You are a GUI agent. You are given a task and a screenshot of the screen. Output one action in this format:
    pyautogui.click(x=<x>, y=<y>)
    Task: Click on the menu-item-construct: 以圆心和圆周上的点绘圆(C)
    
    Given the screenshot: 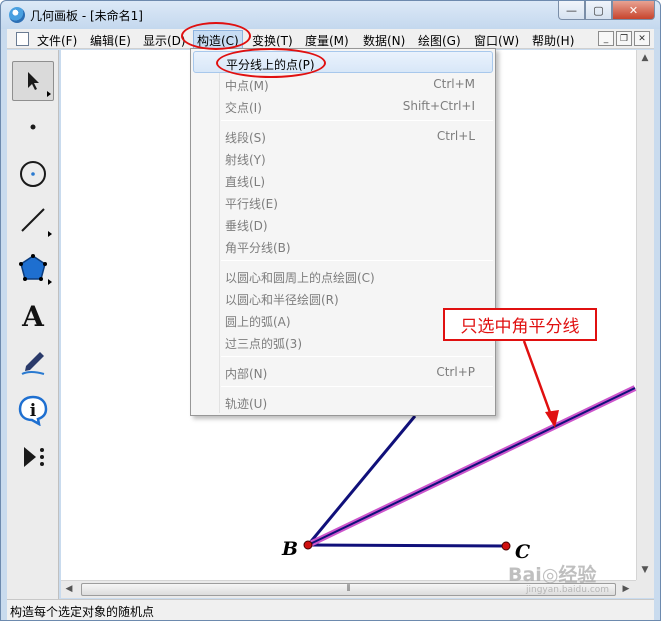 What is the action you would take?
    pyautogui.click(x=343, y=276)
    